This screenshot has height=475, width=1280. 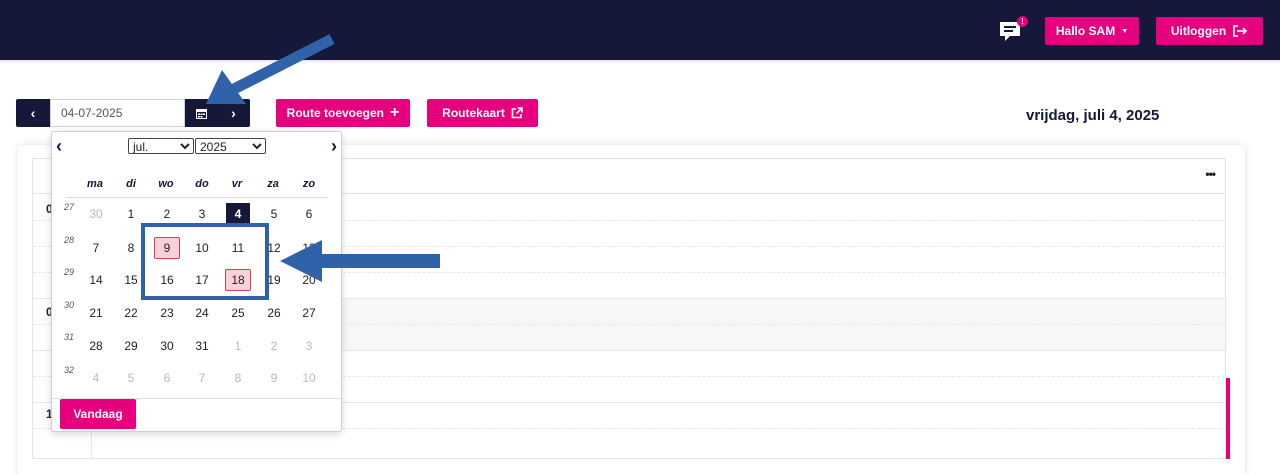 What do you see at coordinates (1198, 31) in the screenshot?
I see `logout-label: Uitloggen` at bounding box center [1198, 31].